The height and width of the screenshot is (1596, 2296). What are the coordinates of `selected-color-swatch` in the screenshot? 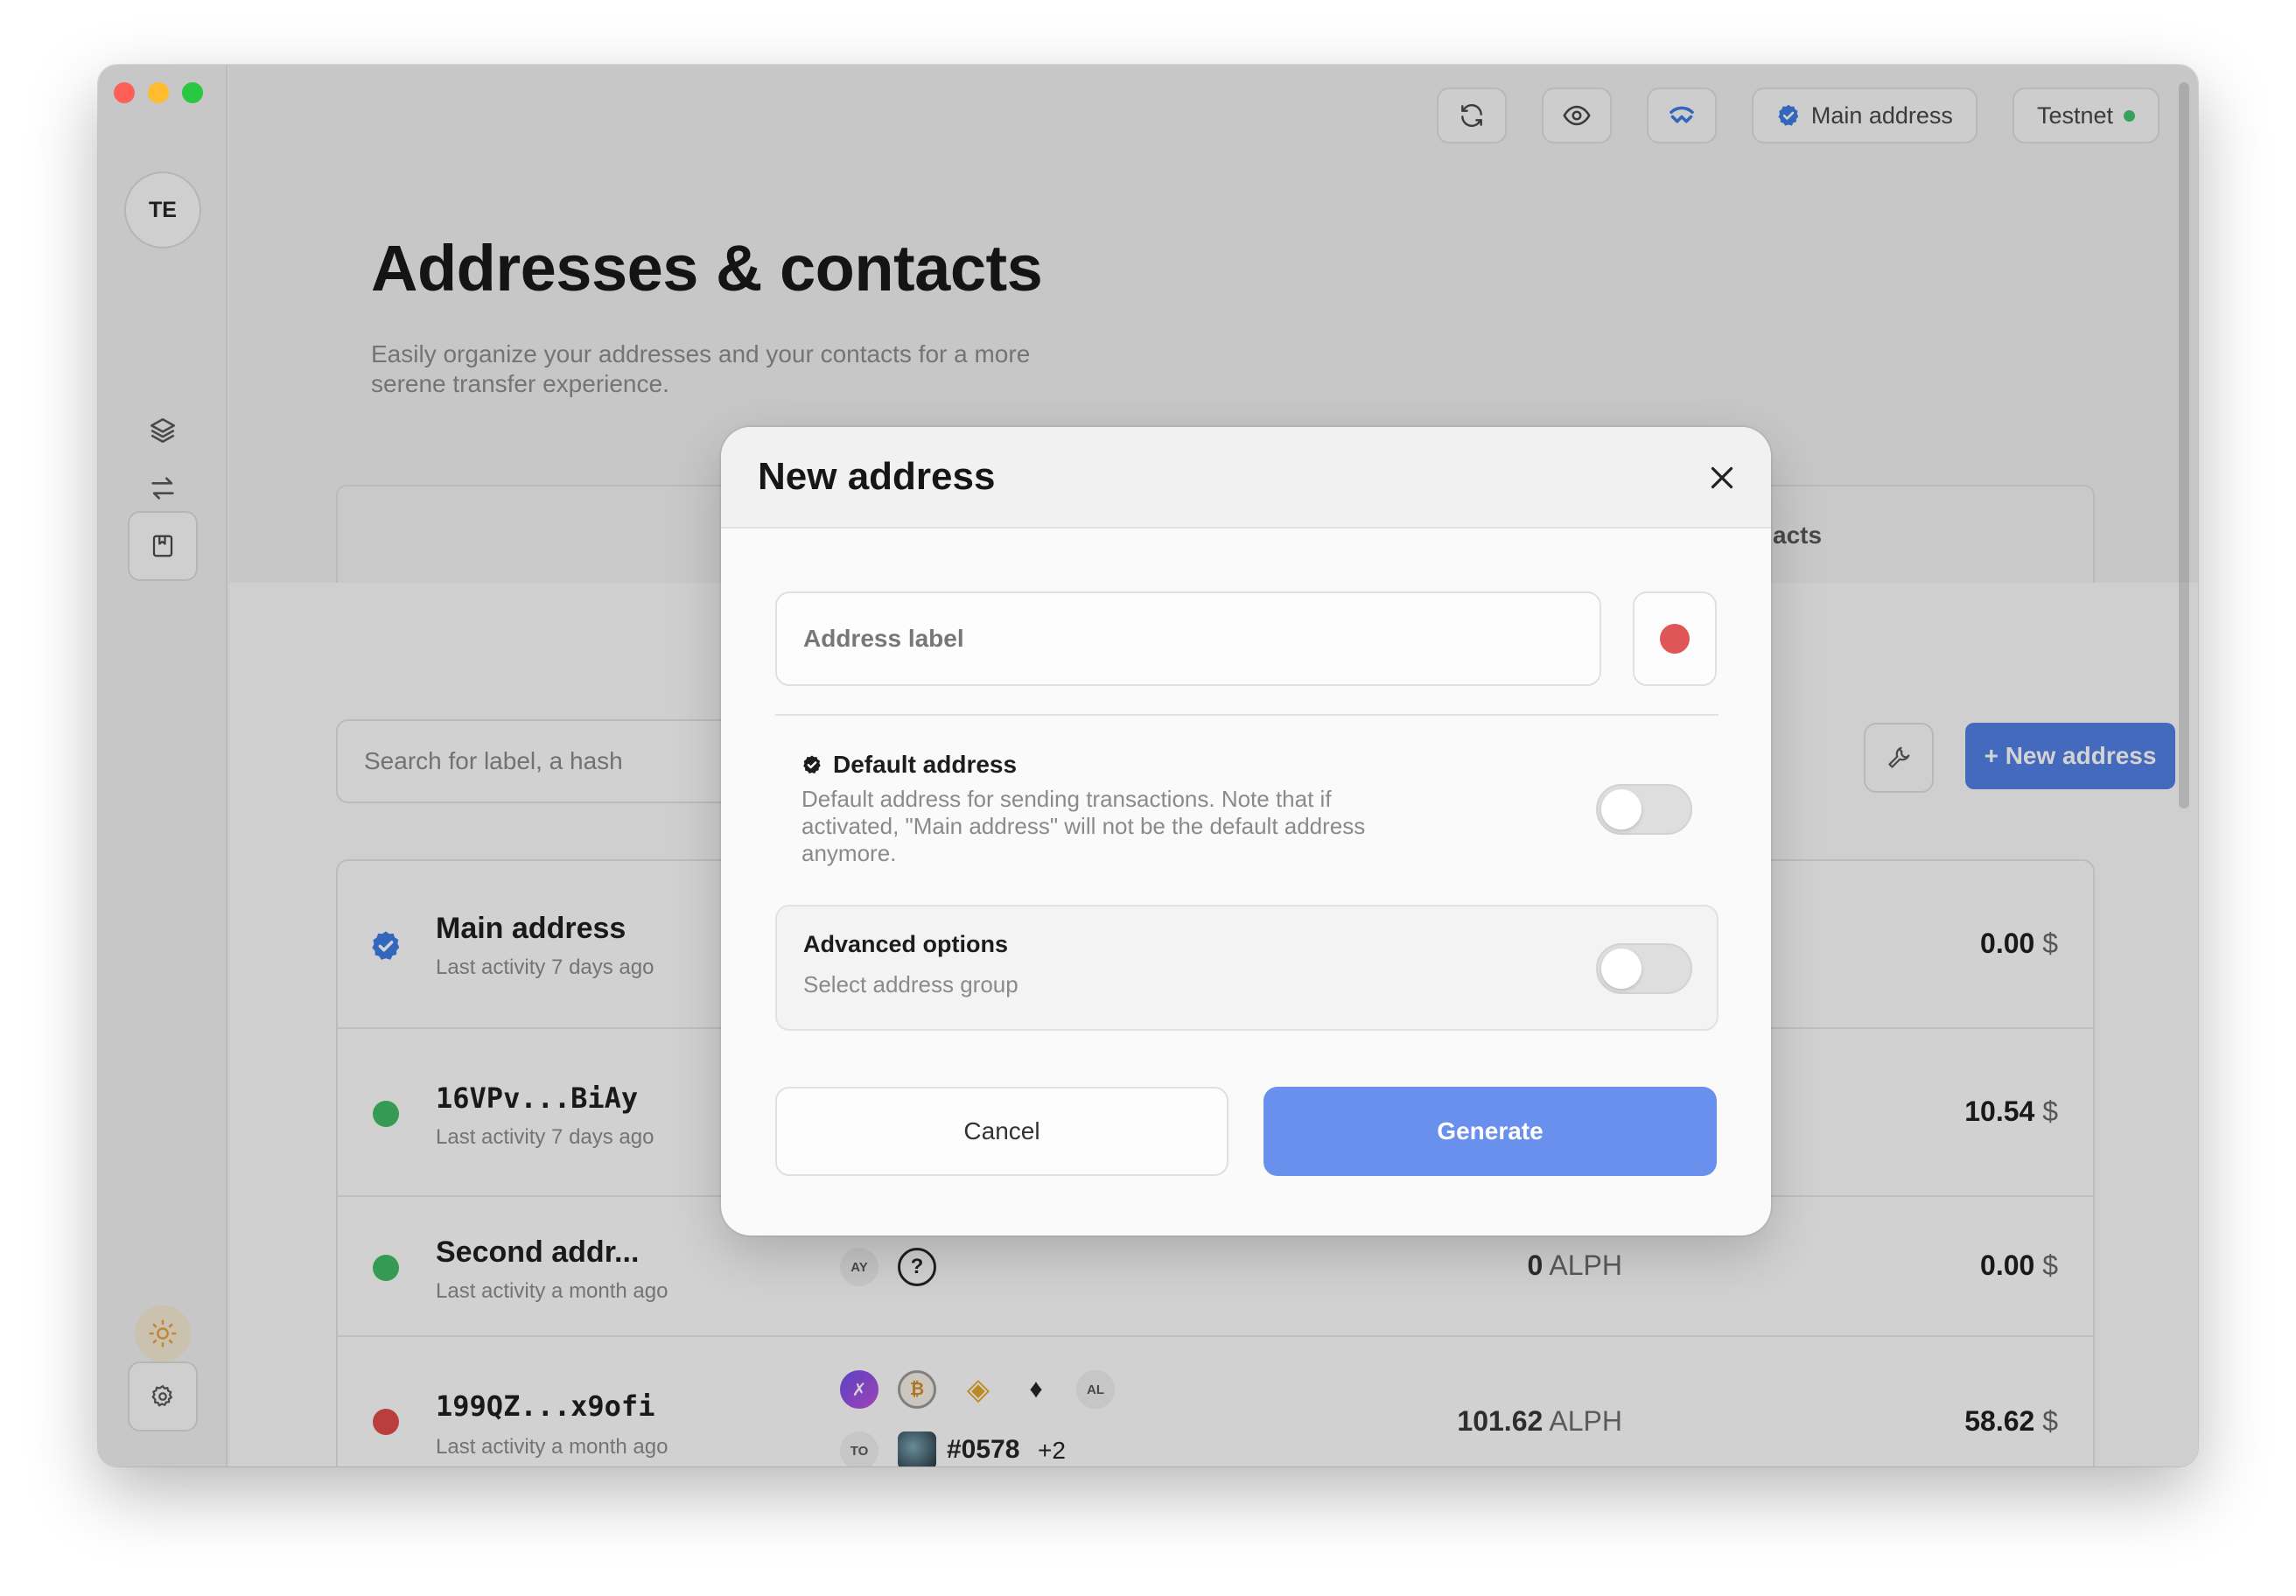 It's located at (1675, 639).